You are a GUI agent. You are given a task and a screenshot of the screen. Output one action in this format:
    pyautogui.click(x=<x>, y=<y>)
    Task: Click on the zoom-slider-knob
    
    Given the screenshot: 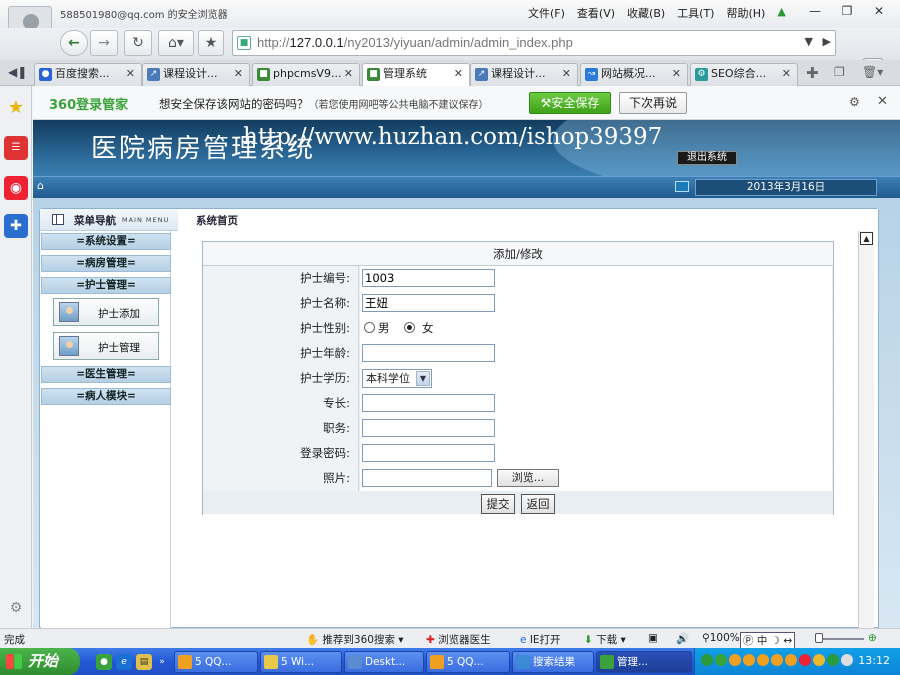 What is the action you would take?
    pyautogui.click(x=819, y=638)
    